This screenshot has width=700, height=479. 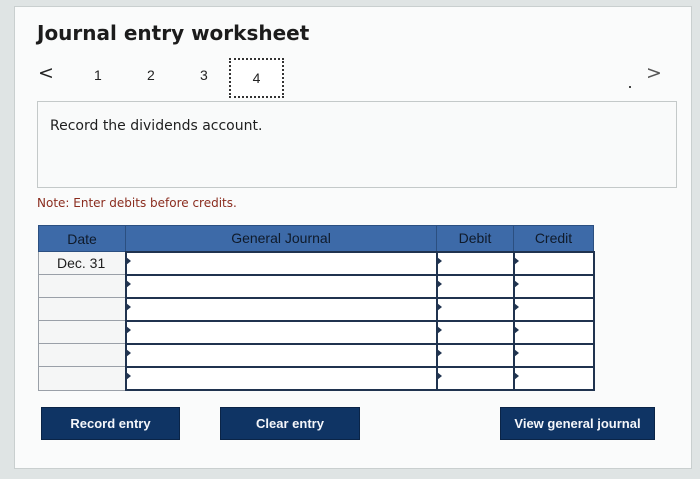 What do you see at coordinates (475, 238) in the screenshot?
I see `header-debit: Debit` at bounding box center [475, 238].